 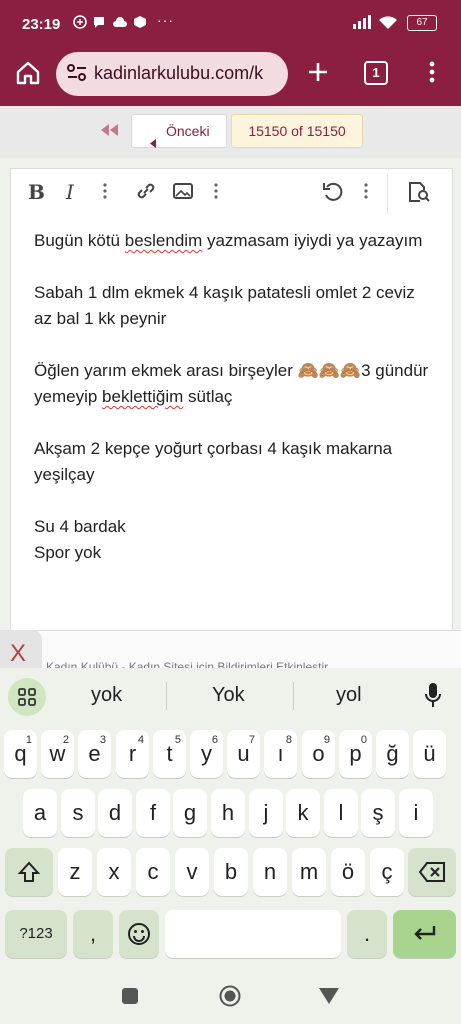 What do you see at coordinates (363, 740) in the screenshot?
I see `key-hint: 0` at bounding box center [363, 740].